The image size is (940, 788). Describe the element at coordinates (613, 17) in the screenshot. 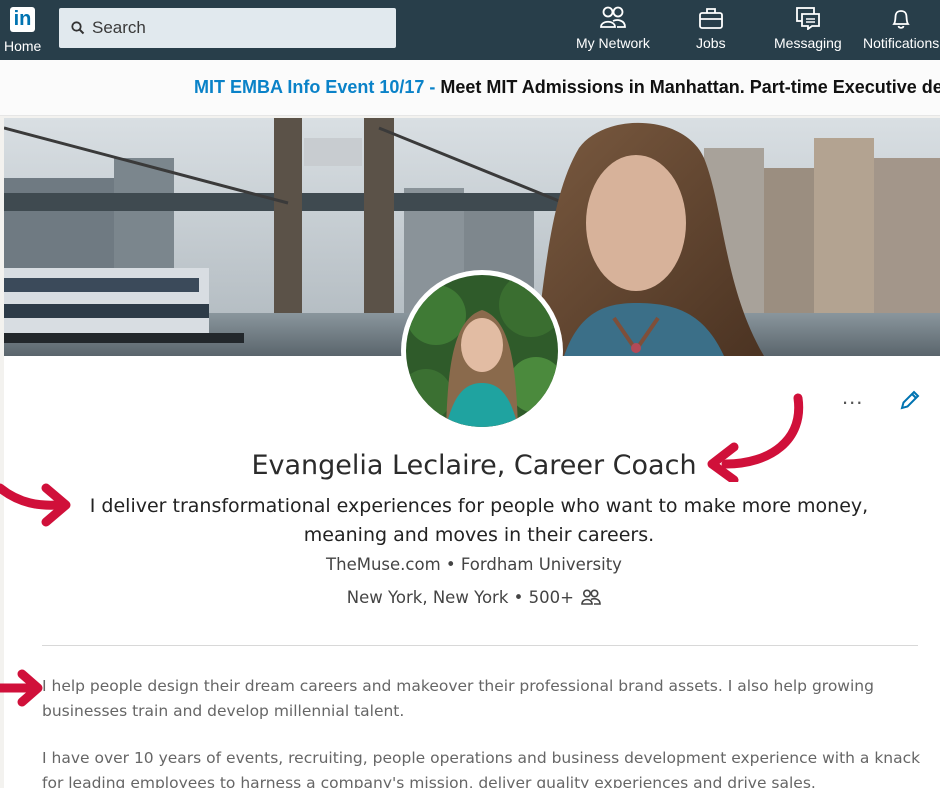

I see `people-icon` at that location.